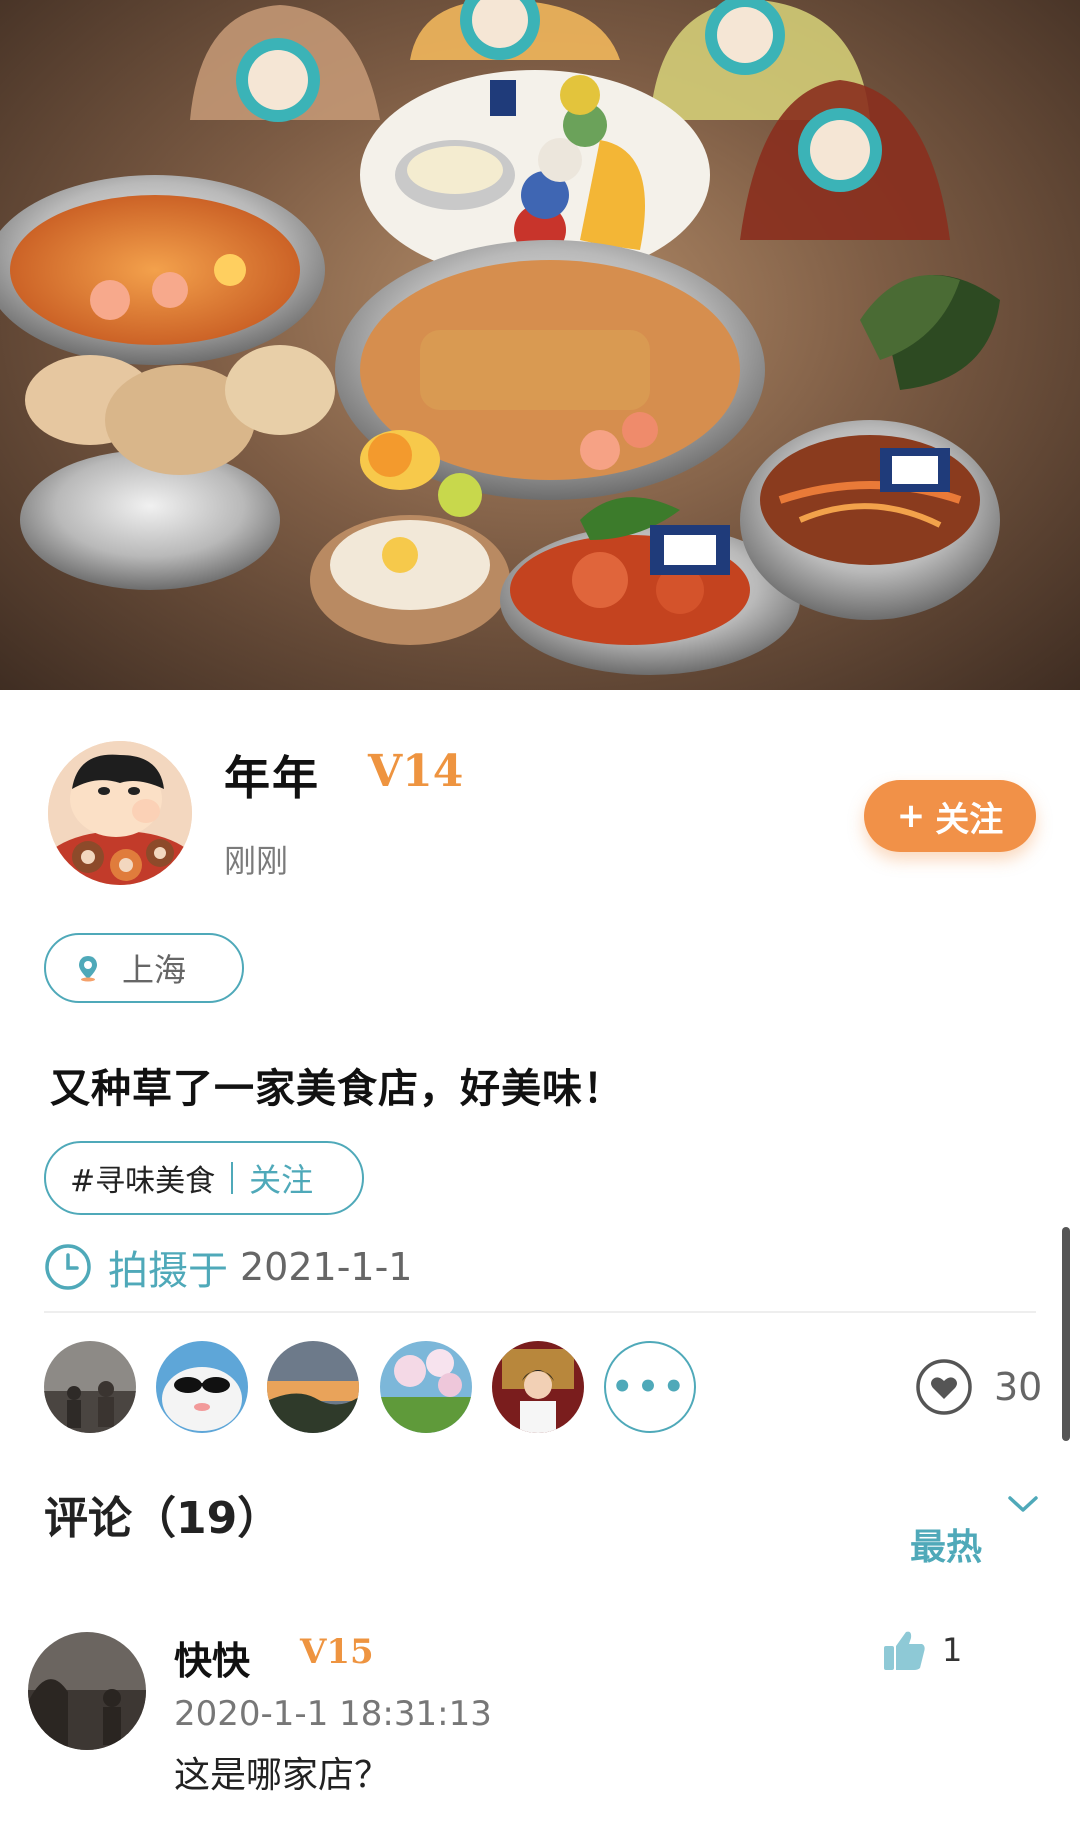 The image size is (1080, 1829). I want to click on author-name: 年年, so click(272, 775).